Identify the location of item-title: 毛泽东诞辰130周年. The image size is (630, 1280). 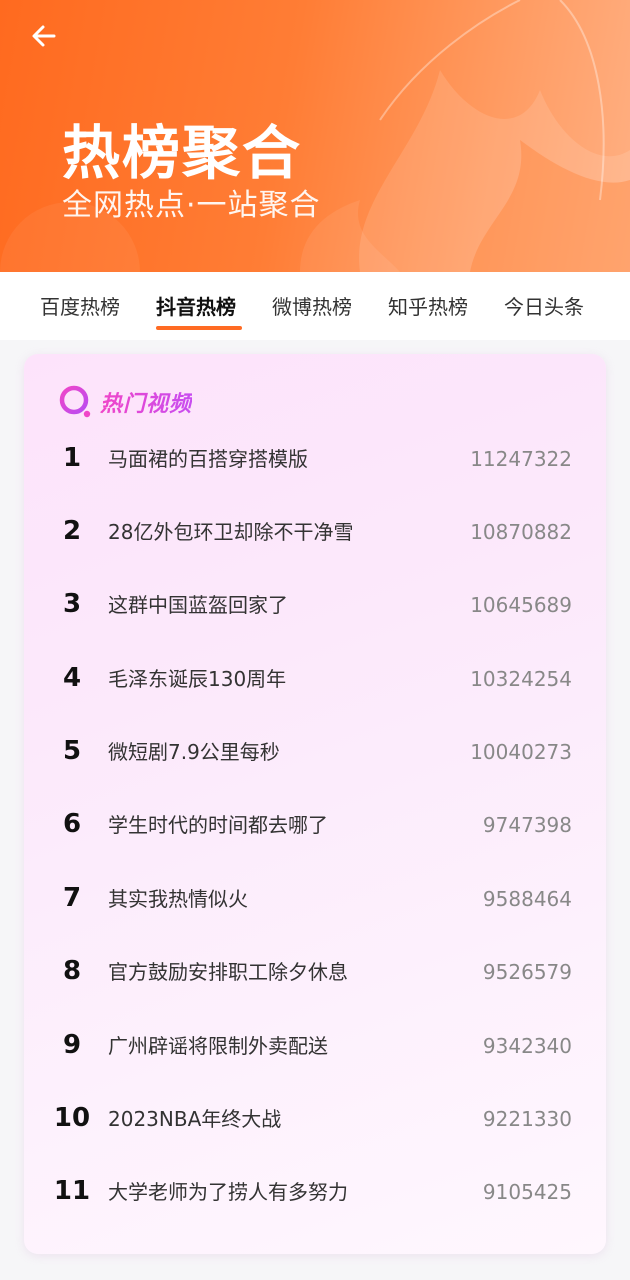
(197, 679).